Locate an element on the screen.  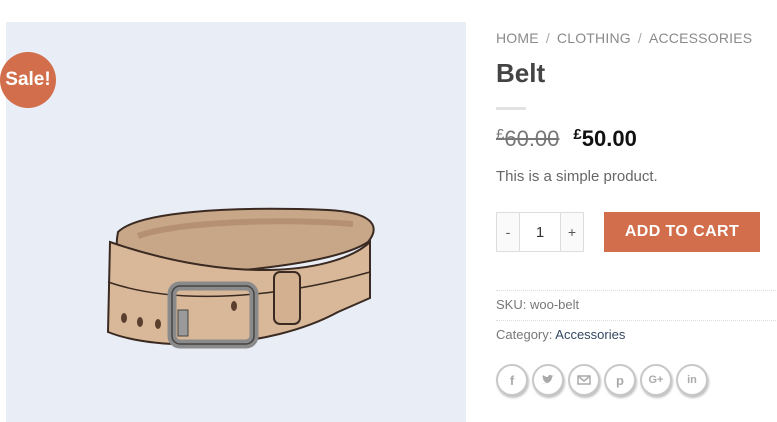
linkedin-icon: in is located at coordinates (692, 380).